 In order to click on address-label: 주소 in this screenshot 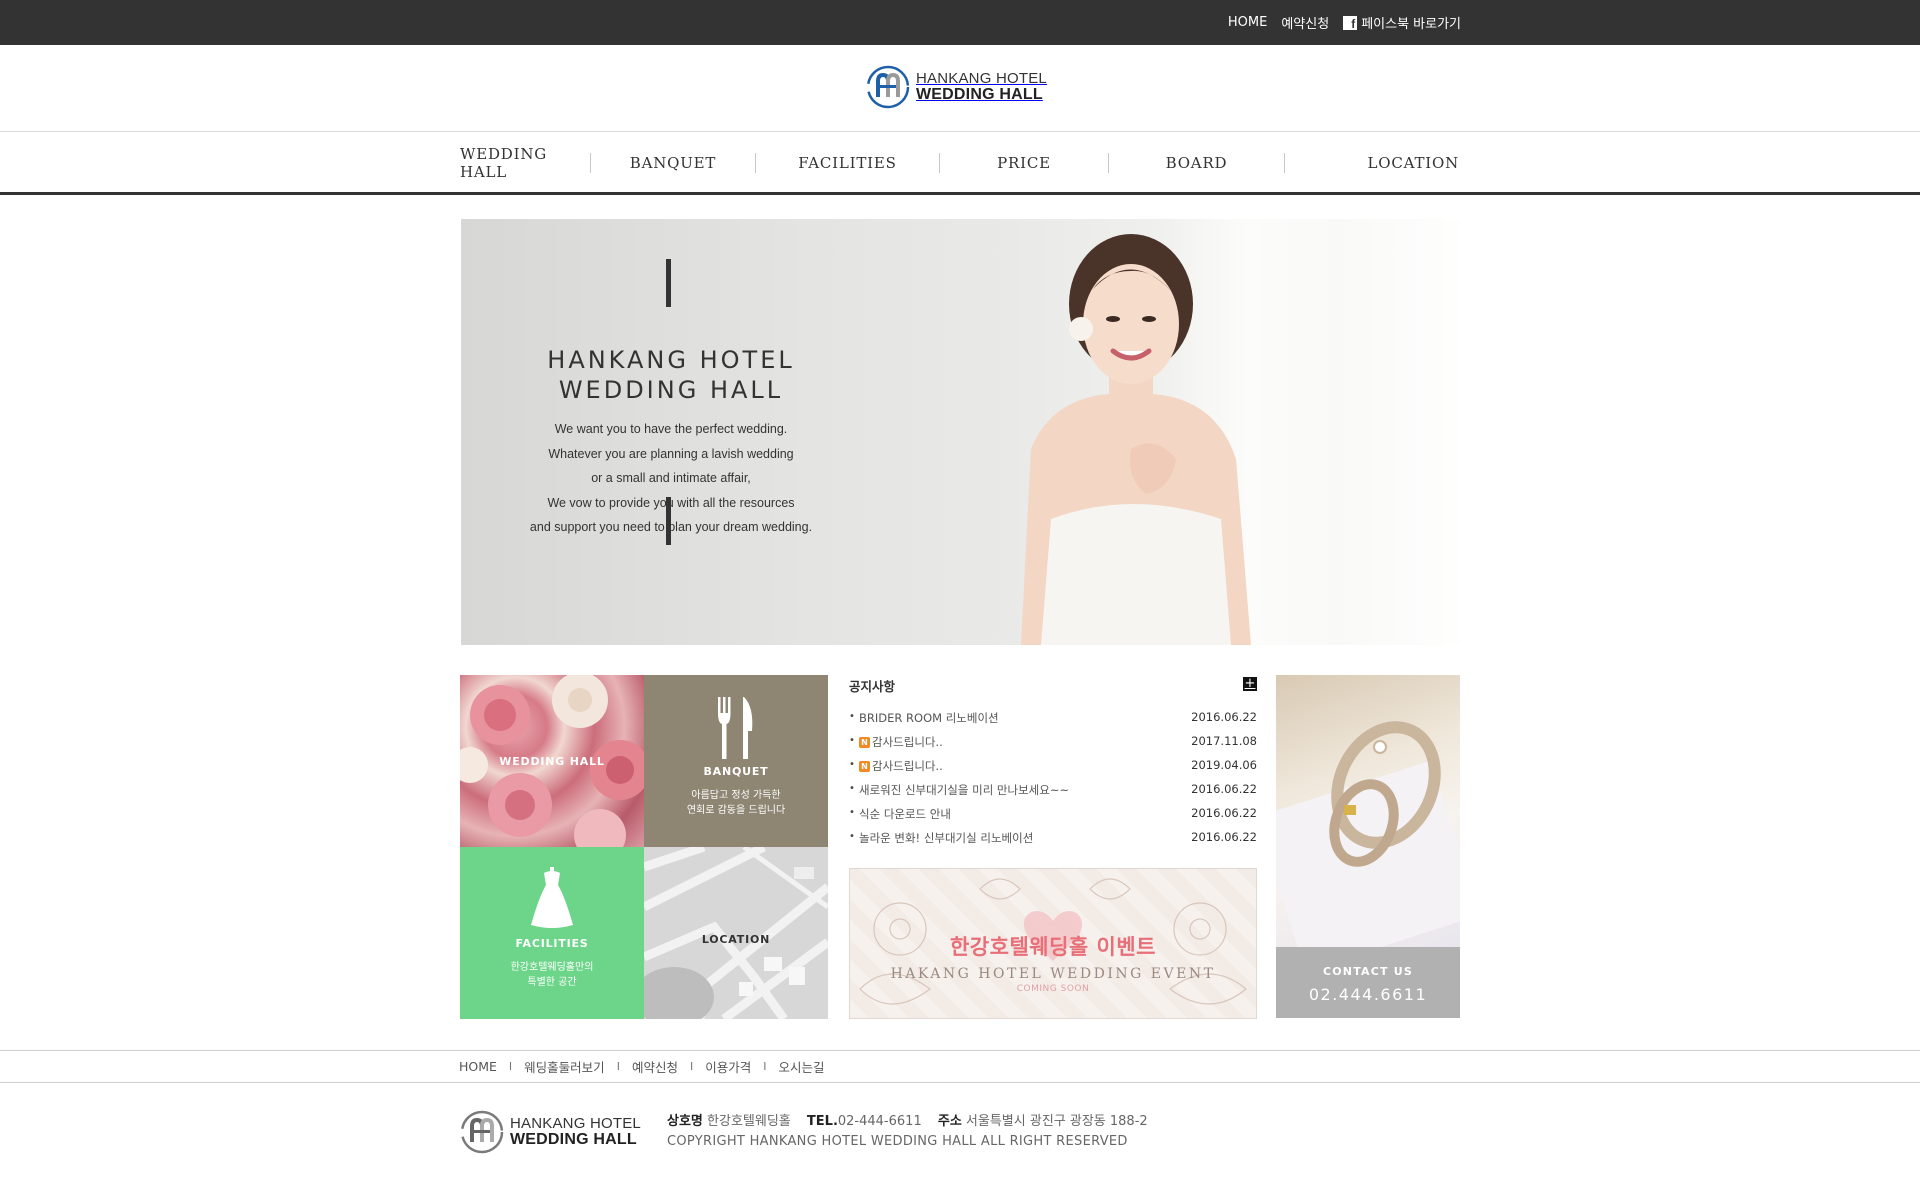, I will do `click(949, 1121)`.